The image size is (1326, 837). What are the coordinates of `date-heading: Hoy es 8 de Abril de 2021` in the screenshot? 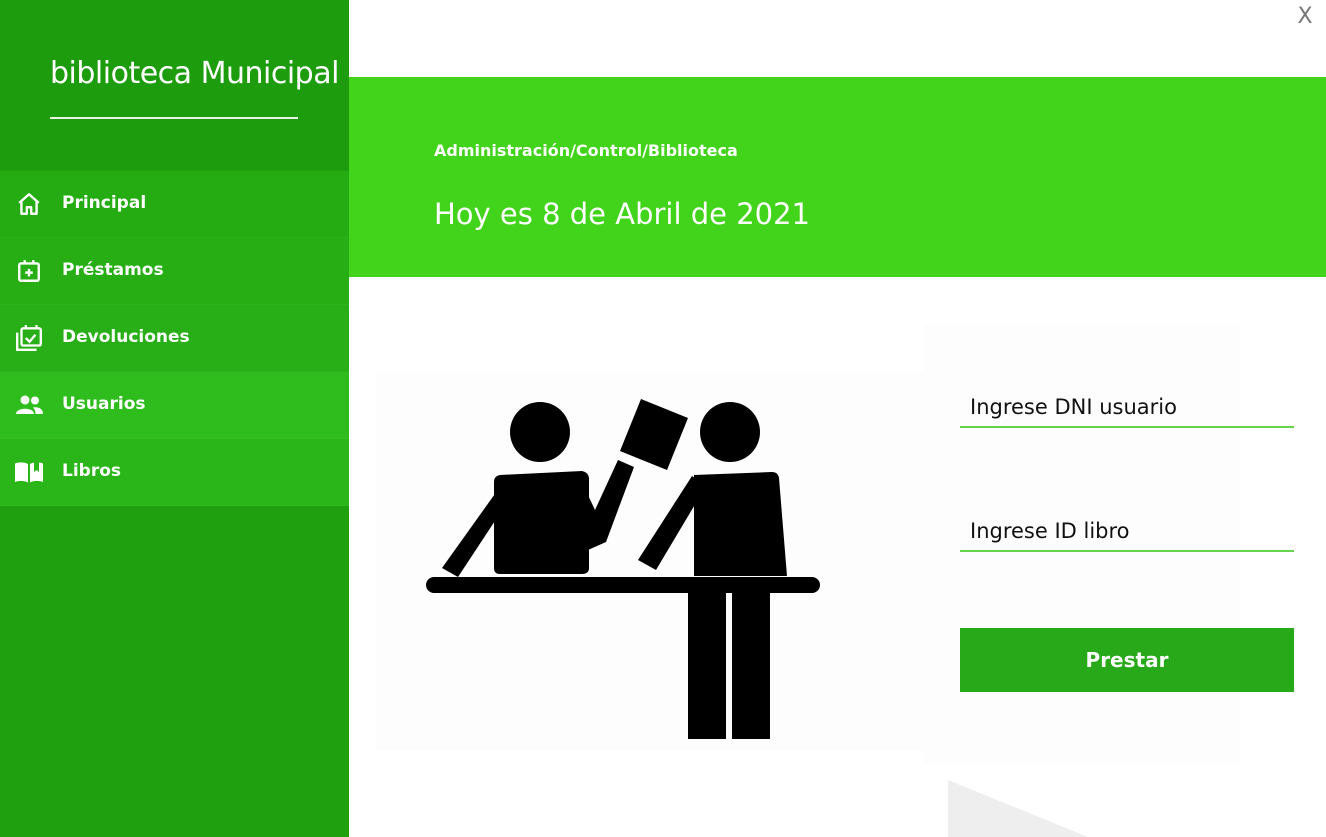 It's located at (622, 214).